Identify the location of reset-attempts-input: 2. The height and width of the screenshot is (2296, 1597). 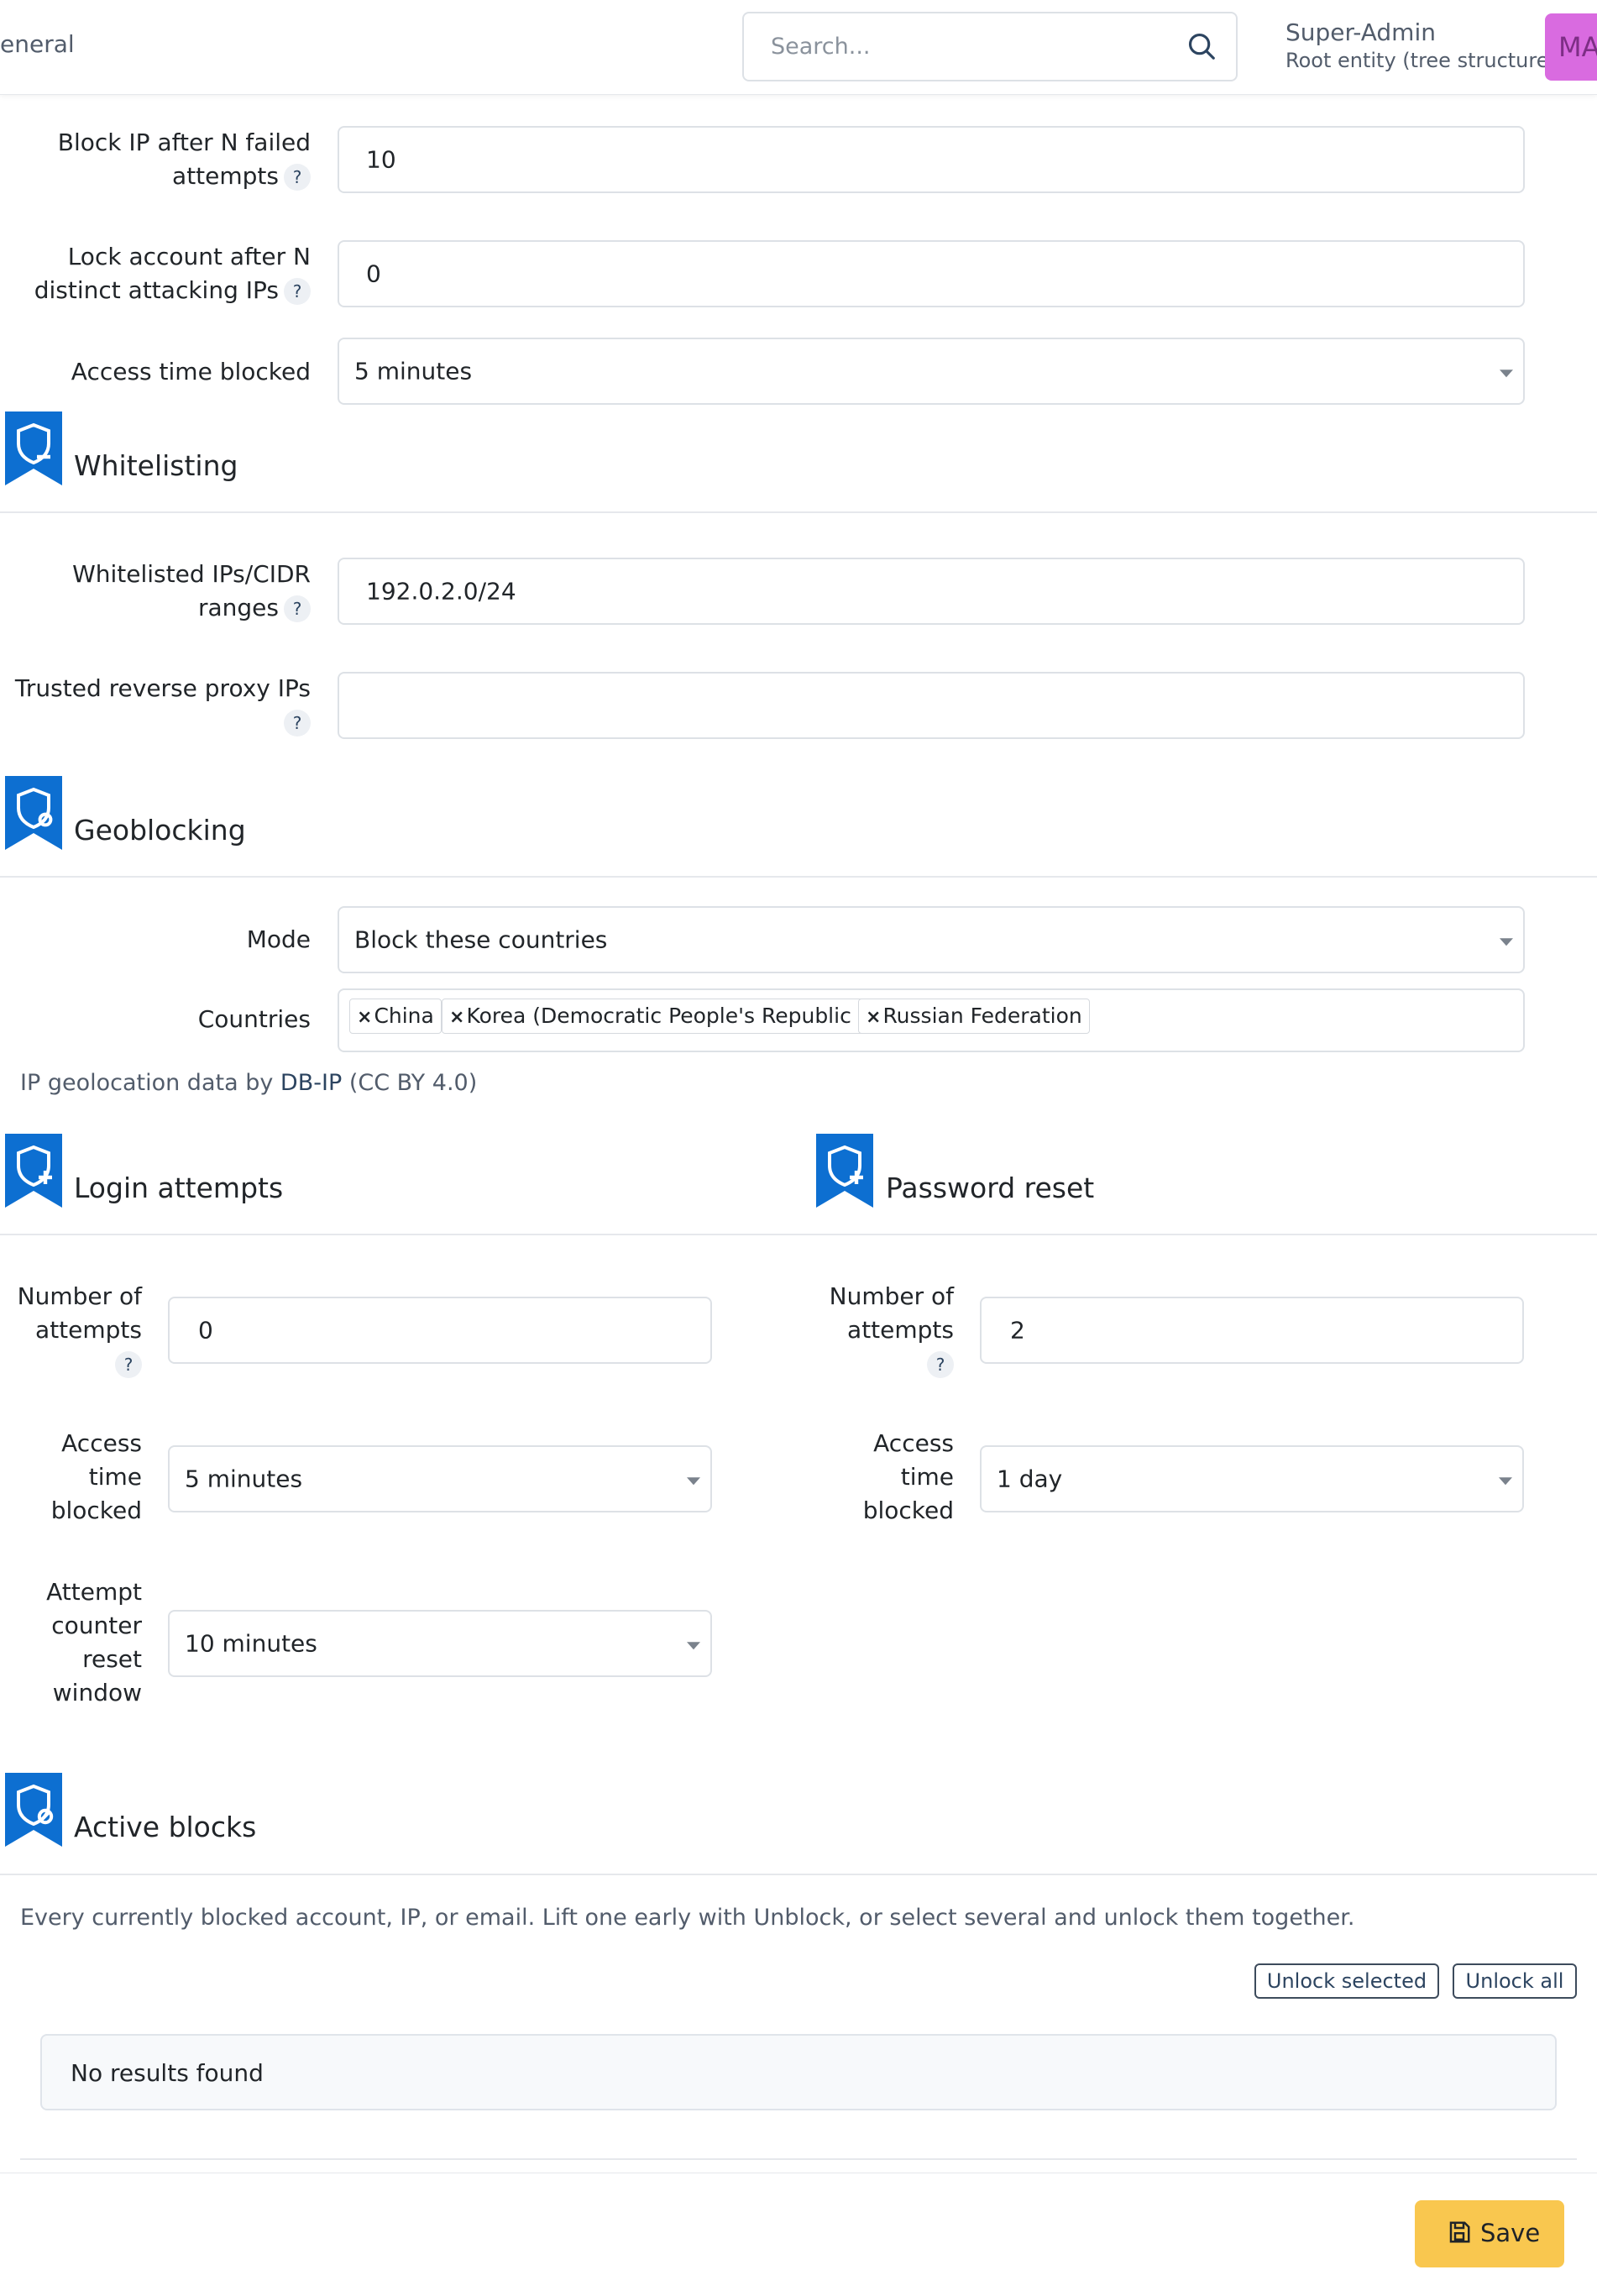
(1252, 1330).